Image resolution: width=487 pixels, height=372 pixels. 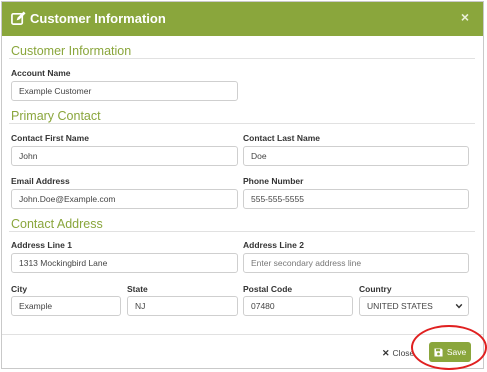 What do you see at coordinates (242, 334) in the screenshot?
I see `footer-divider` at bounding box center [242, 334].